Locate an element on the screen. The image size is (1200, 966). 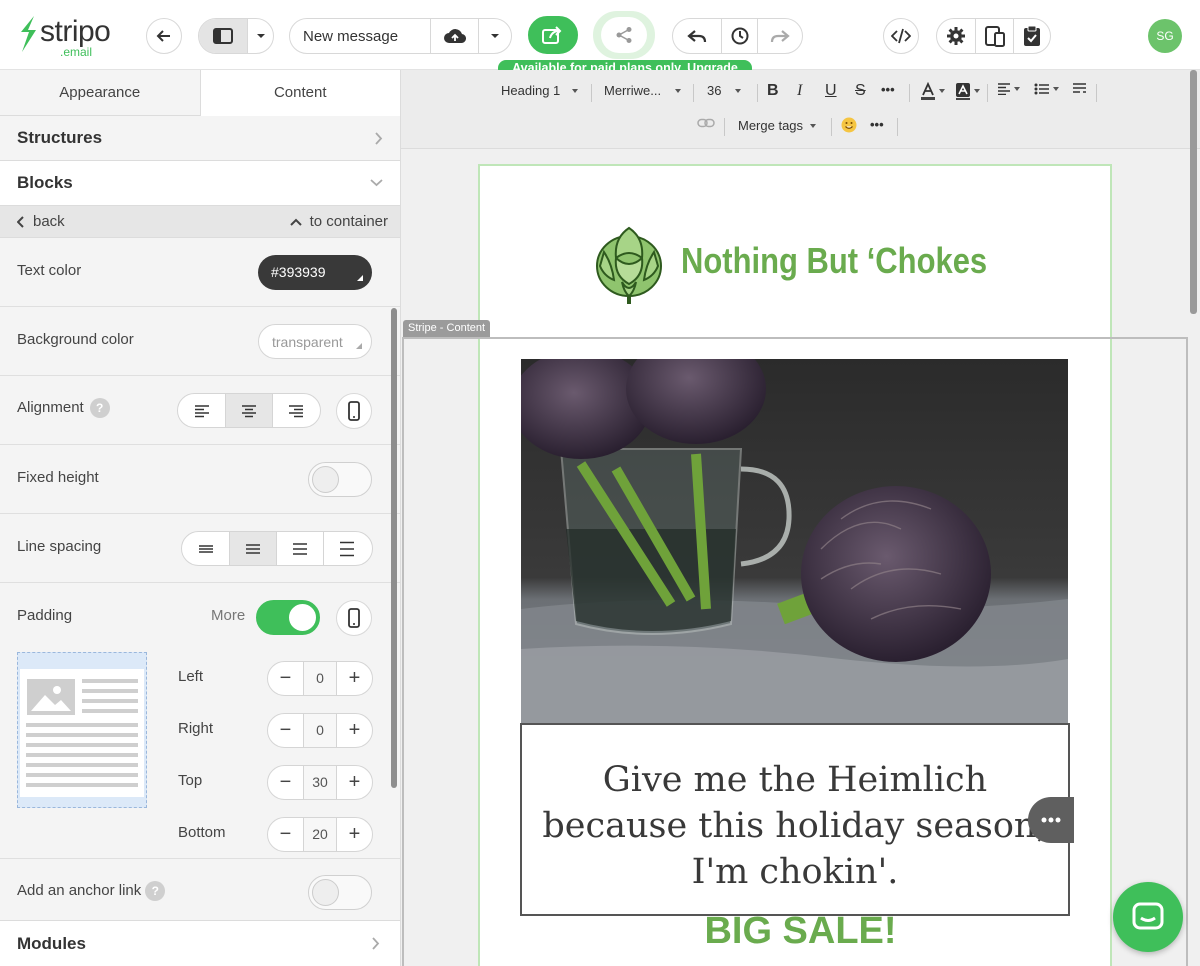
brand-name: Nothing But ‘Chokes is located at coordinates (834, 261).